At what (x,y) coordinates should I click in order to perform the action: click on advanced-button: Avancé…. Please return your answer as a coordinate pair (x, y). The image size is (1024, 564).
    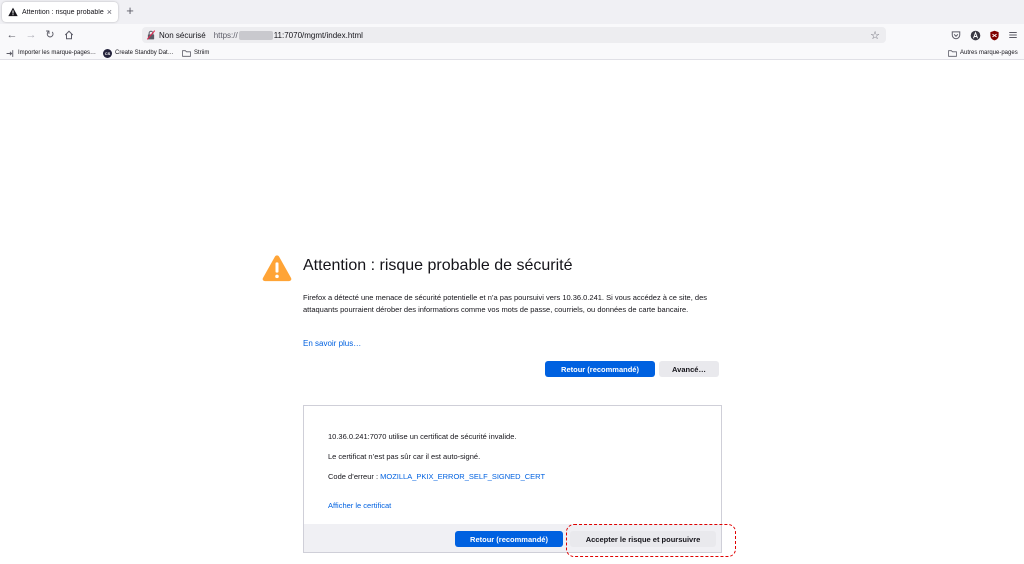
    Looking at the image, I should click on (689, 369).